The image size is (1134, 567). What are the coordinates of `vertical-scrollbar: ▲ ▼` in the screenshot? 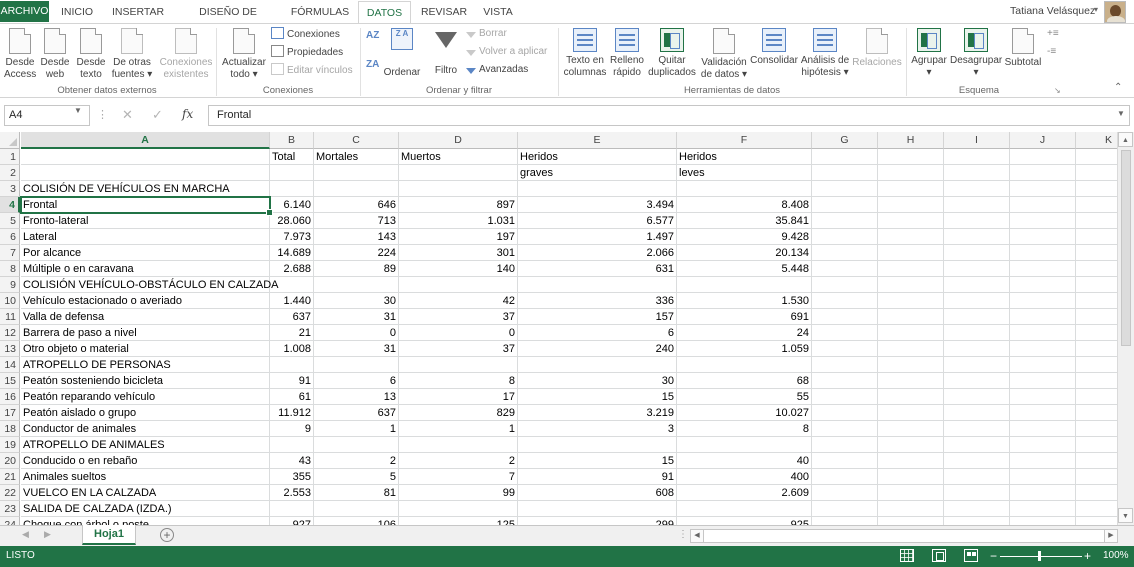 It's located at (1125, 328).